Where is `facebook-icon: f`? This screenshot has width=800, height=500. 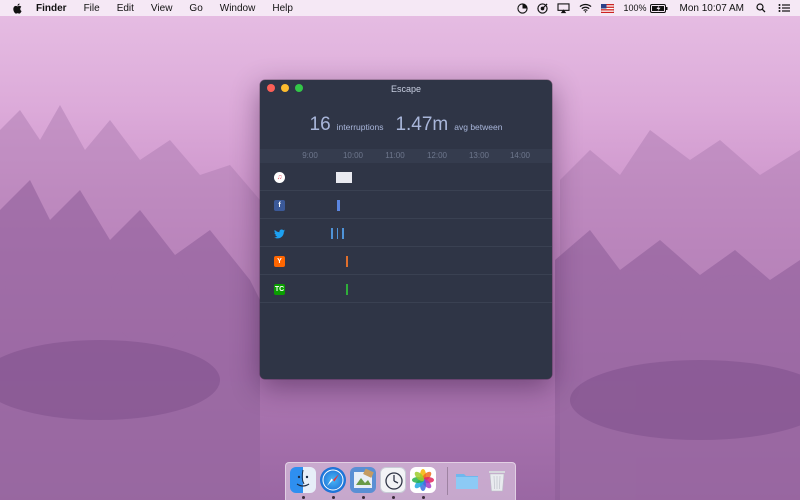 facebook-icon: f is located at coordinates (279, 205).